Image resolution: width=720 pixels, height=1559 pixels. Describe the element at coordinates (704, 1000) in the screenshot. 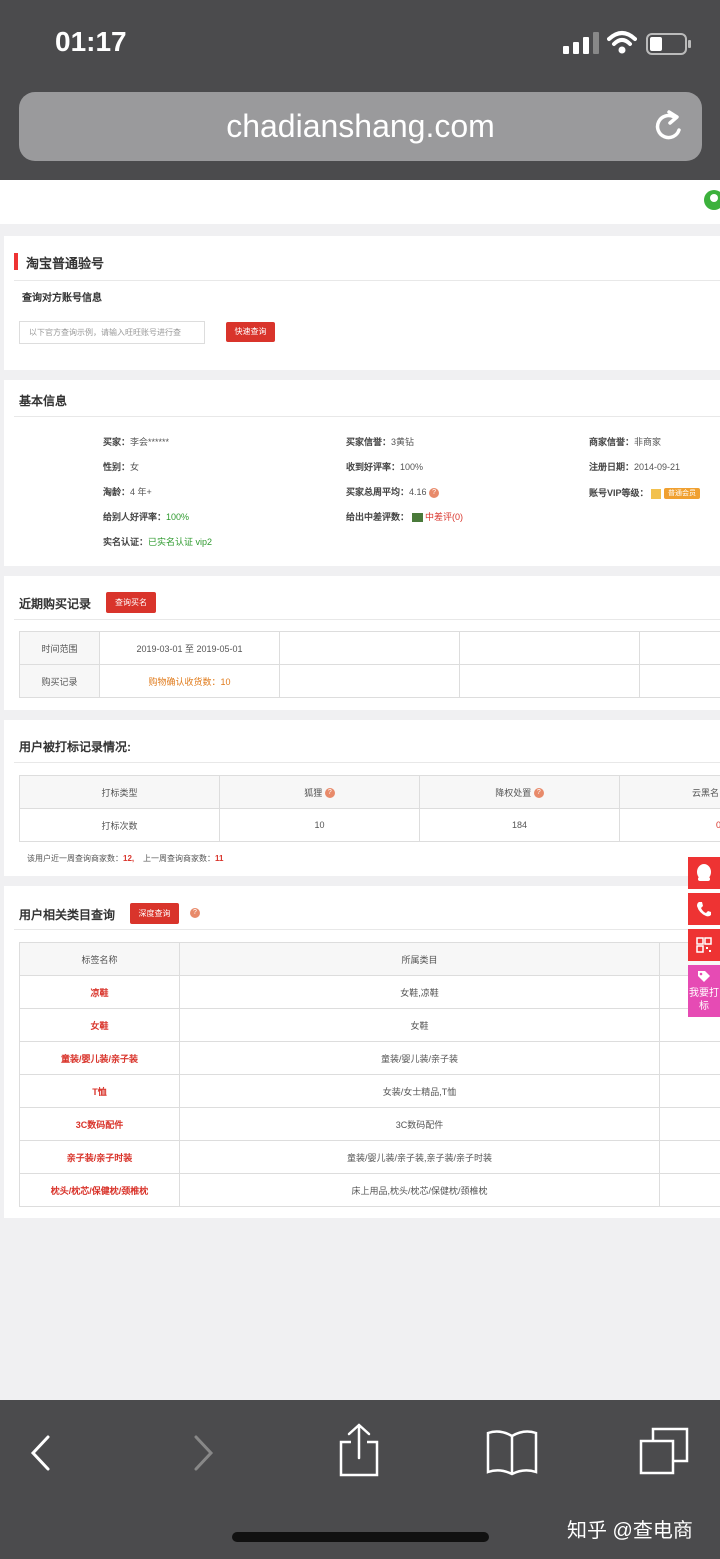

I see `mark-tag-label: 我要打标` at that location.